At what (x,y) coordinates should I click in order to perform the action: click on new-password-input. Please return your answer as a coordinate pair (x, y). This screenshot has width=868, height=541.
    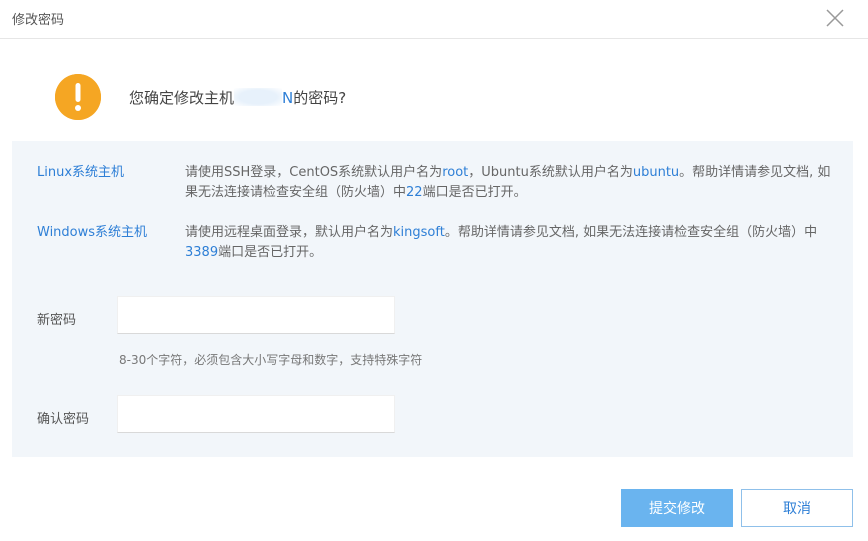
    Looking at the image, I should click on (256, 315).